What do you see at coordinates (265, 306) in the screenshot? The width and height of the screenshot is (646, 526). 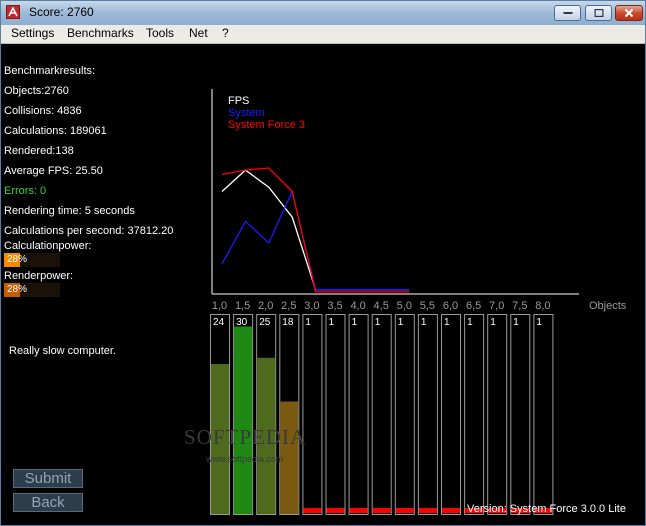 I see `x-tick-label: 2,0` at bounding box center [265, 306].